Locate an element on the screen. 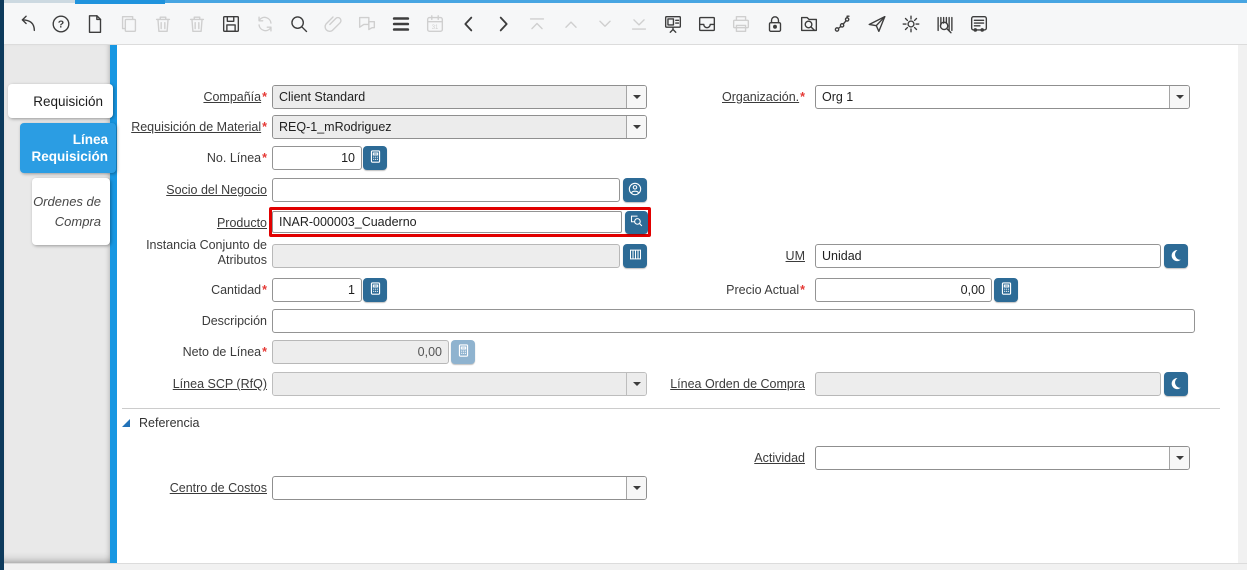 This screenshot has width=1247, height=570. collapse-triangle-icon is located at coordinates (126, 423).